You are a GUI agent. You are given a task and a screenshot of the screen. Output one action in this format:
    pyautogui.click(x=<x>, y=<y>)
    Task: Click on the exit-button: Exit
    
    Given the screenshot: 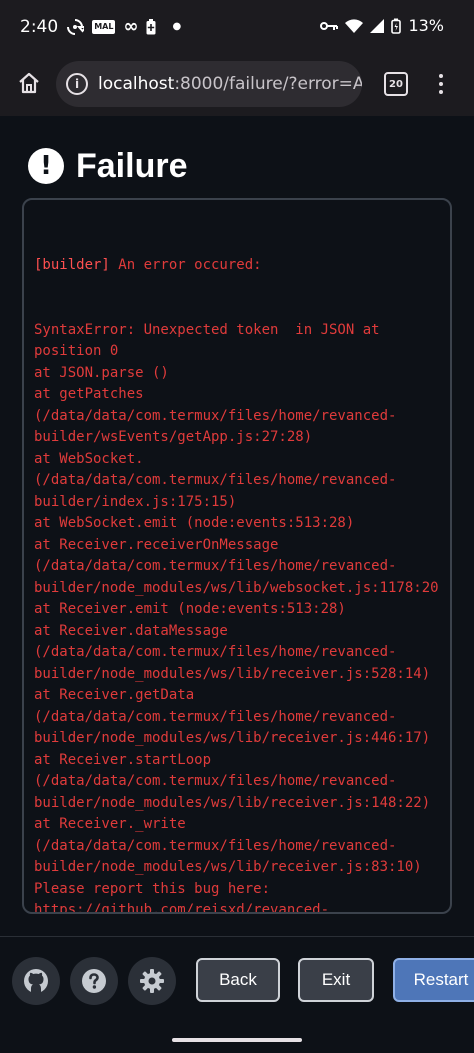 What is the action you would take?
    pyautogui.click(x=336, y=980)
    